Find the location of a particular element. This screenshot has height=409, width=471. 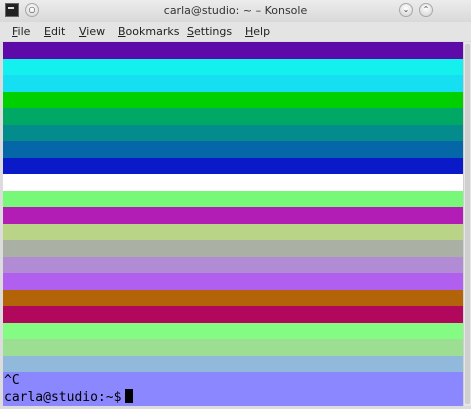

menu-edit-label: dit is located at coordinates (58, 31).